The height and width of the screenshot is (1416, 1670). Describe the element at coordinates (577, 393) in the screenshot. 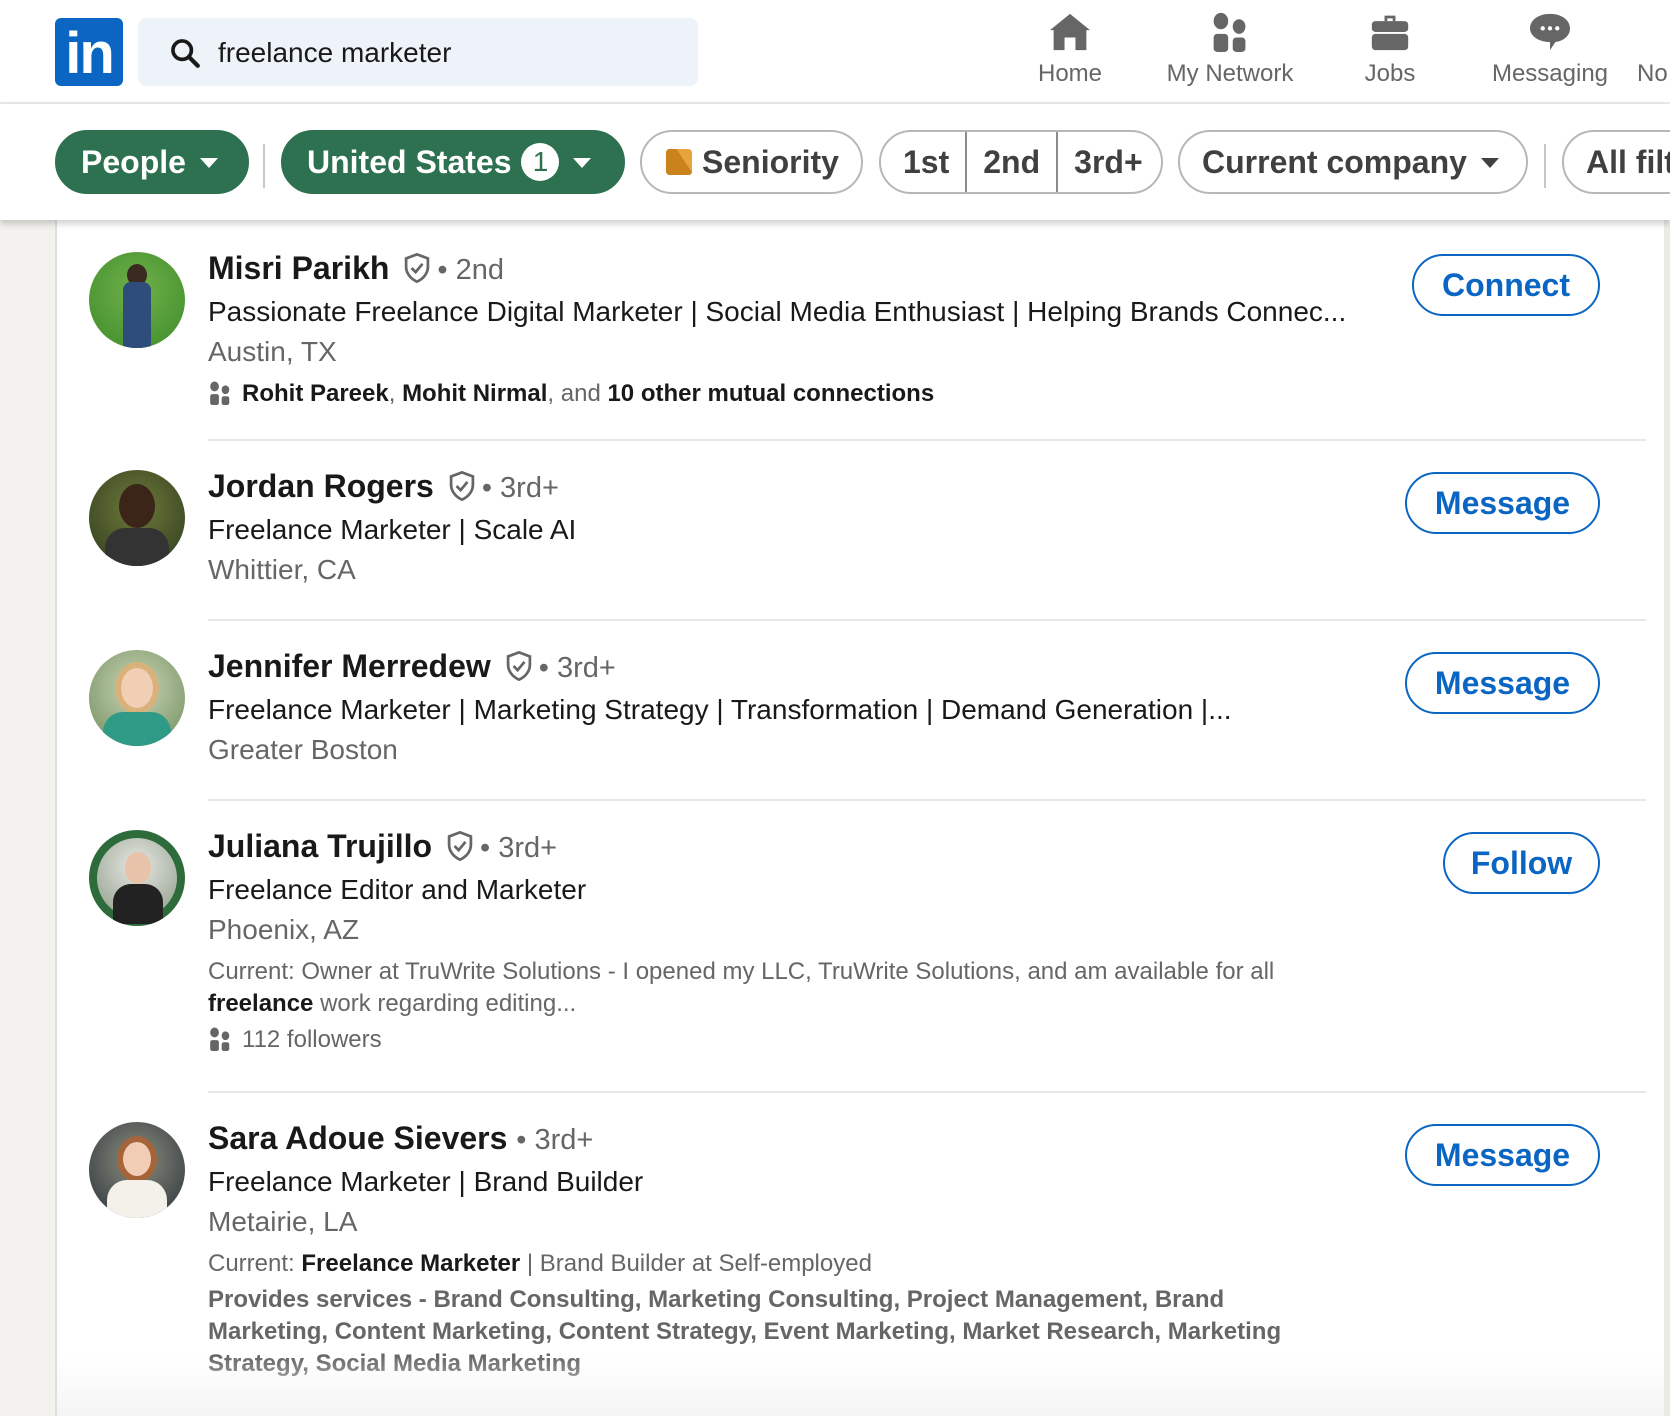

I see `mutual-separator: , and` at that location.